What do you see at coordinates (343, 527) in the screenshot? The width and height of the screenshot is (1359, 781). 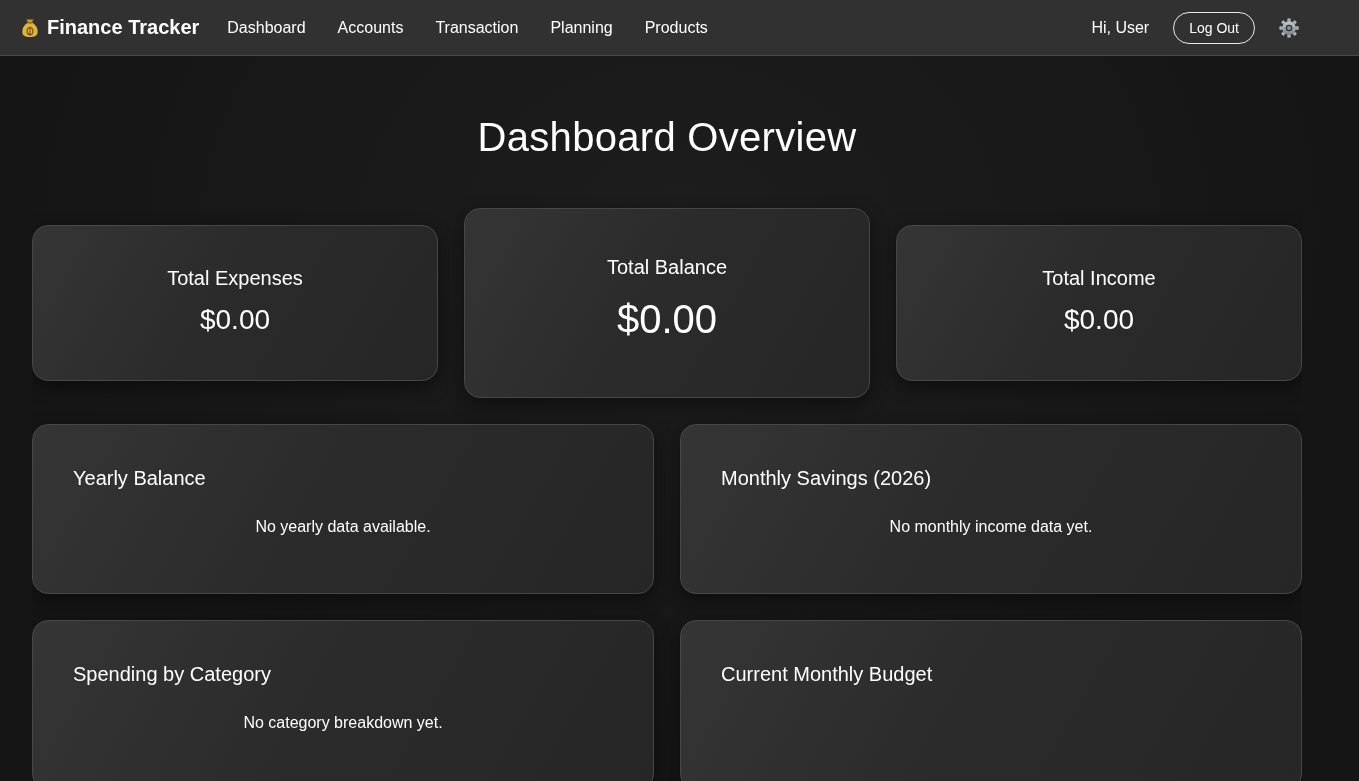 I see `empty-message: No yearly data available.` at bounding box center [343, 527].